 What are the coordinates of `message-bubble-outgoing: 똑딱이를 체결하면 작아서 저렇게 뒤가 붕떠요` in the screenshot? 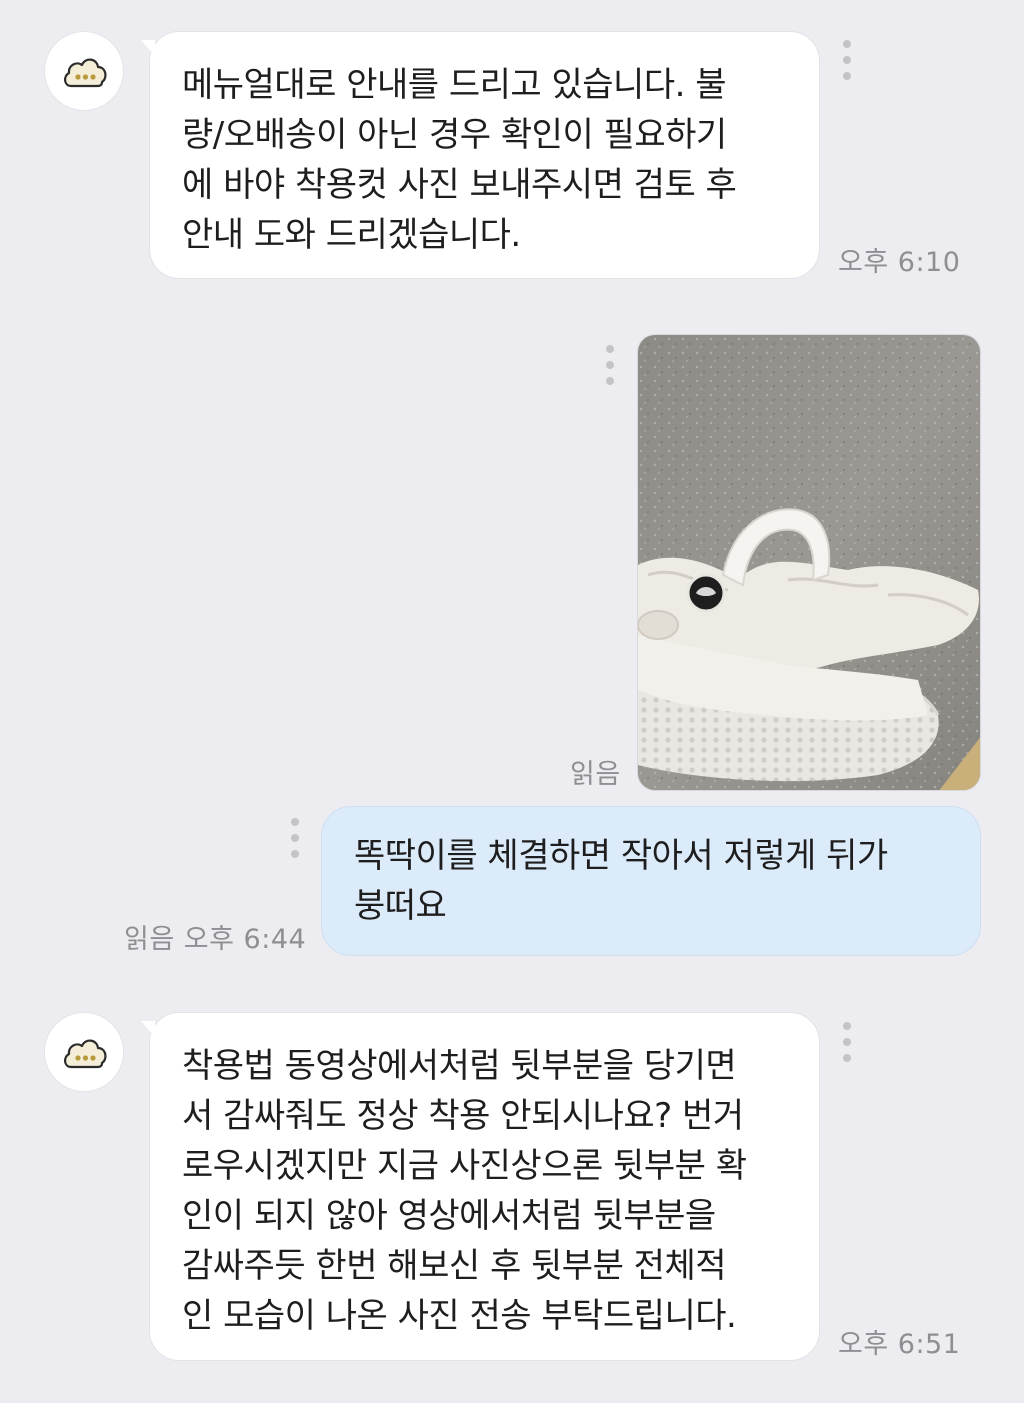 It's located at (651, 881).